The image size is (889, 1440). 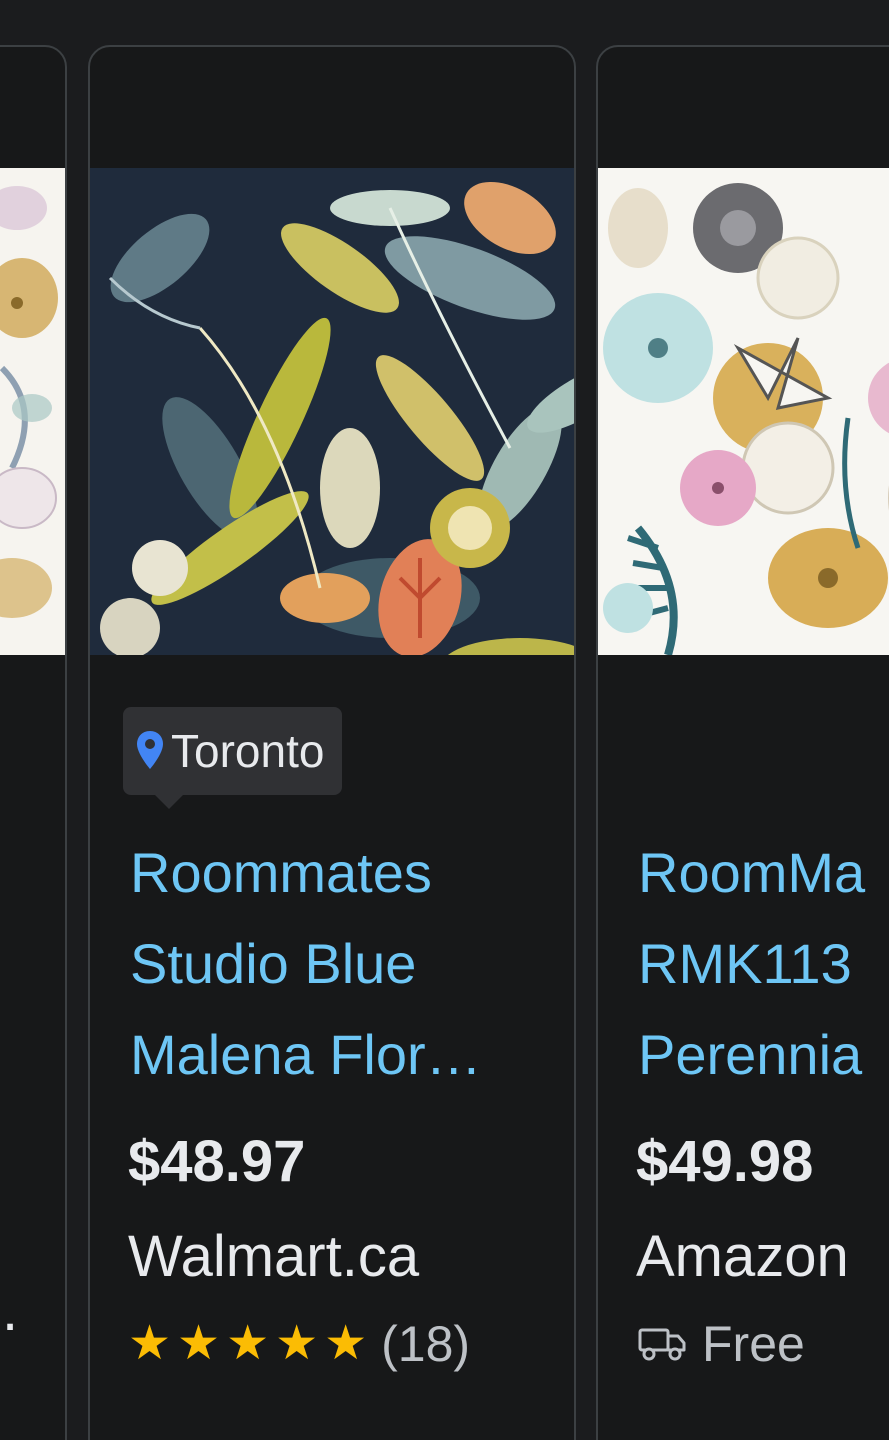 I want to click on shipping-info: Free, so click(x=721, y=1344).